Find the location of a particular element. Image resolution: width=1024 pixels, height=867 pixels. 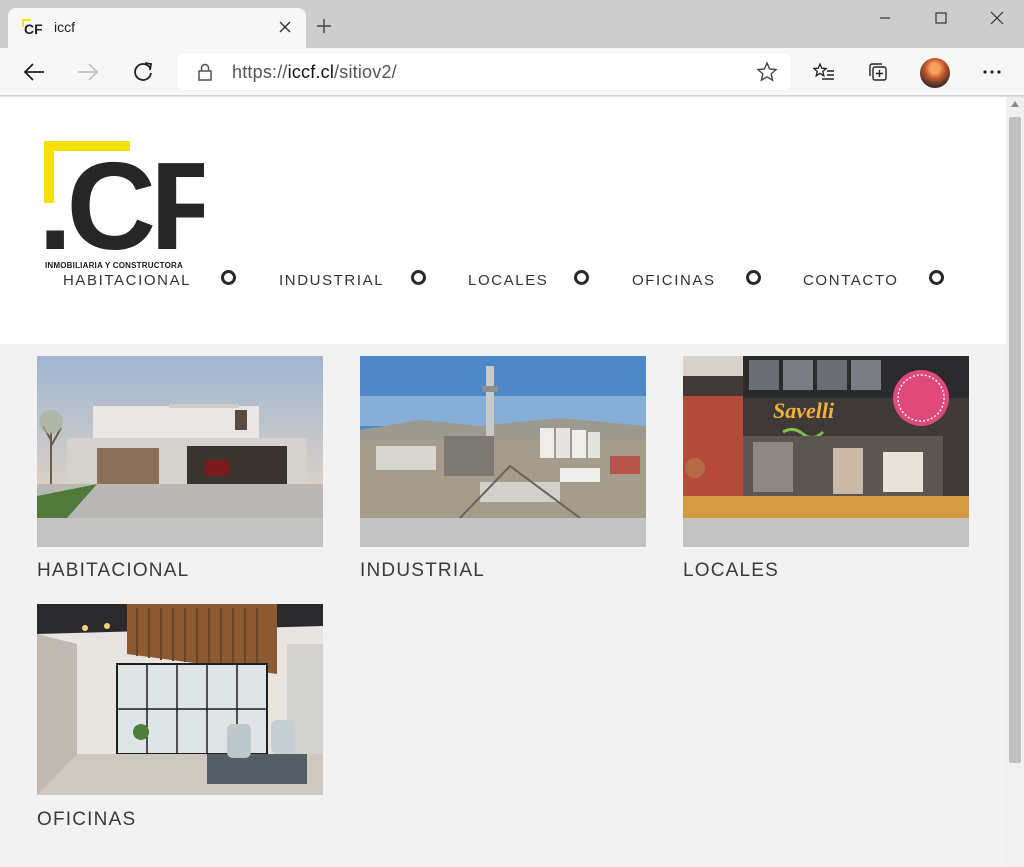

svg-text: Savelli is located at coordinates (804, 410).